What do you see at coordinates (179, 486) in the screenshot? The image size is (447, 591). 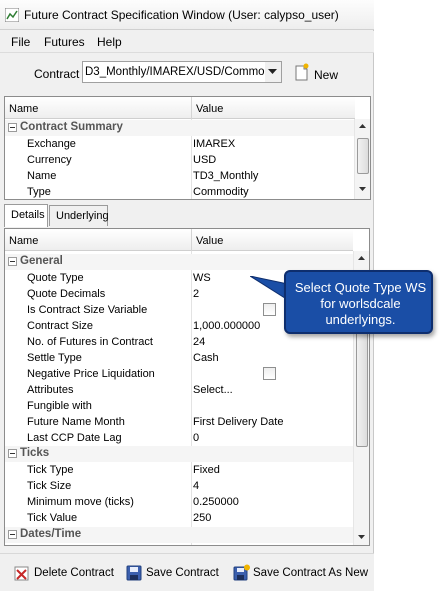 I see `property-row: Tick Size 4` at bounding box center [179, 486].